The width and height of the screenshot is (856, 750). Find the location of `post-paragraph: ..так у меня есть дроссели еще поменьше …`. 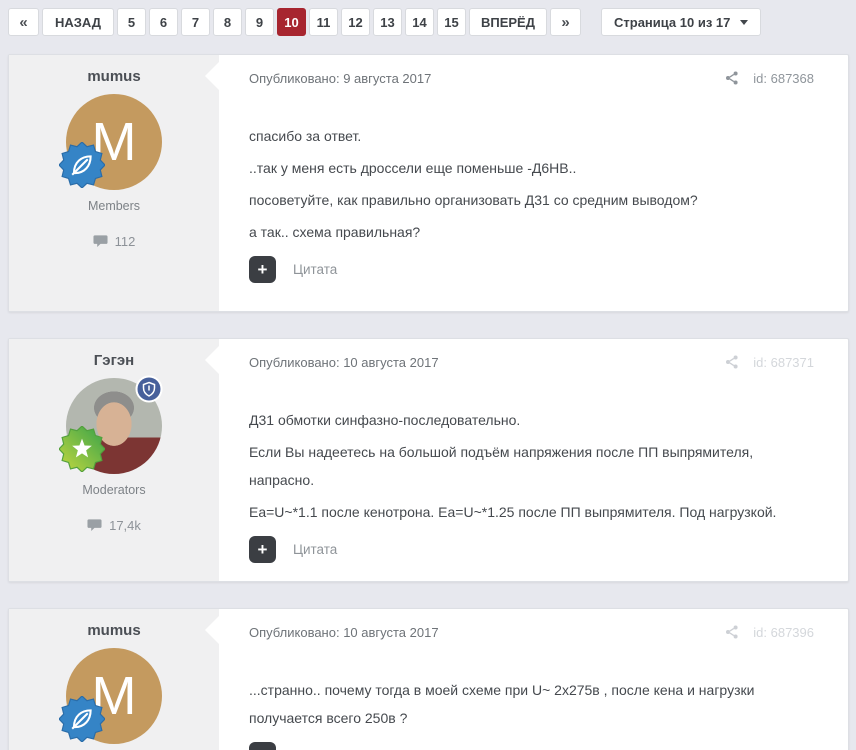

post-paragraph: ..так у меня есть дроссели еще поменьше … is located at coordinates (413, 168).